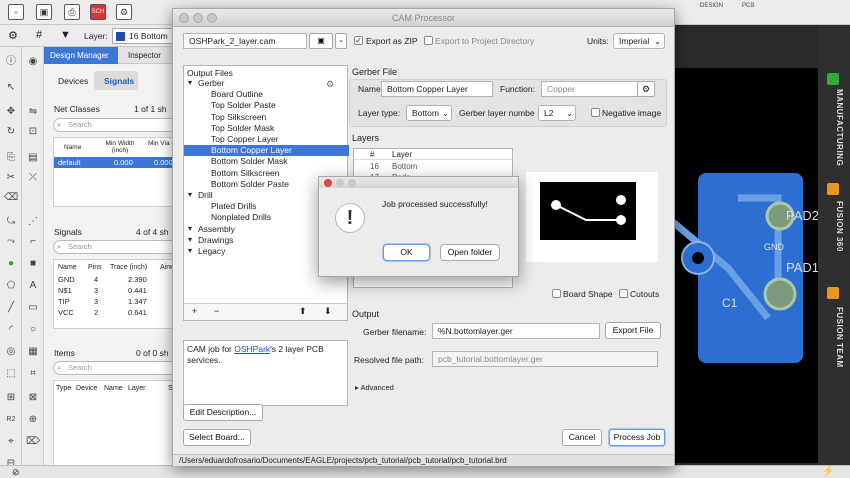 Image resolution: width=850 pixels, height=478 pixels. What do you see at coordinates (118, 290) in the screenshot?
I see `table-row: N$1 3 0.441` at bounding box center [118, 290].